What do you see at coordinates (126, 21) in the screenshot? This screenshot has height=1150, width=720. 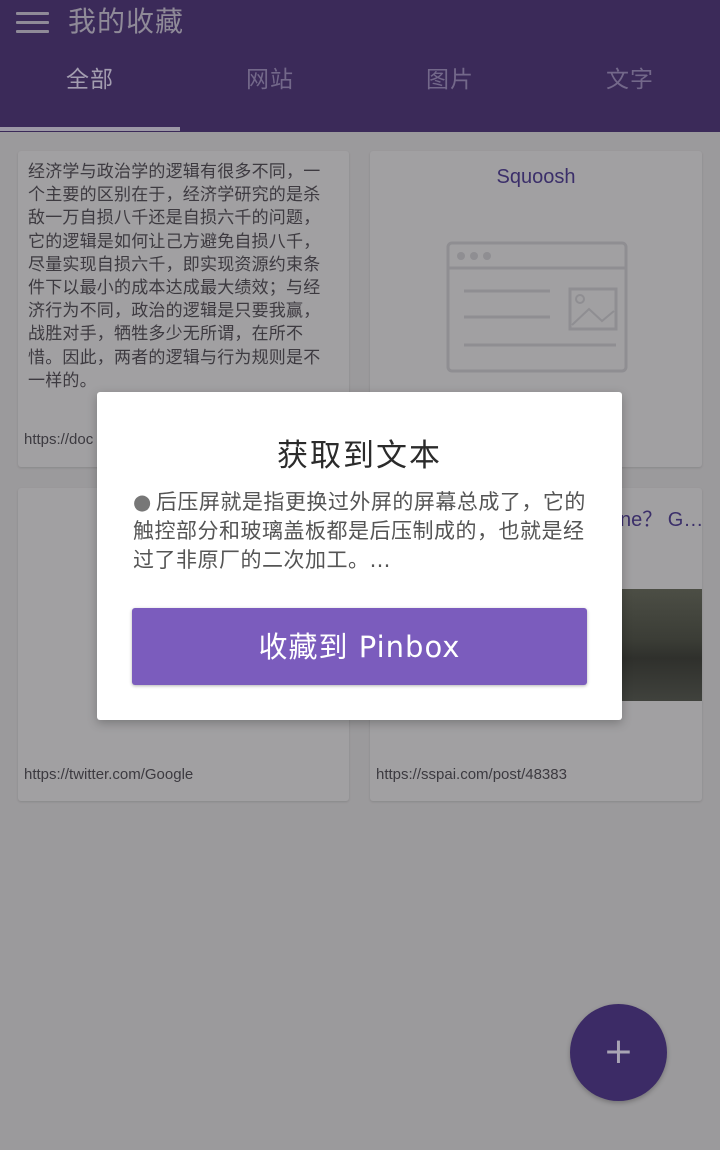 I see `page-title: 我的收藏` at bounding box center [126, 21].